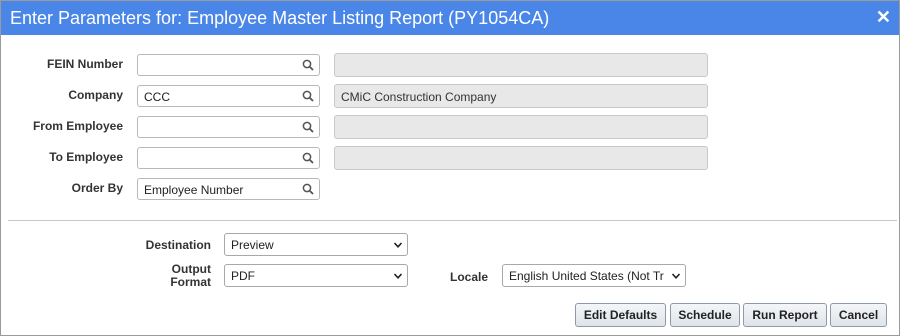 The image size is (900, 336). I want to click on output-format-label: Output Format, so click(190, 276).